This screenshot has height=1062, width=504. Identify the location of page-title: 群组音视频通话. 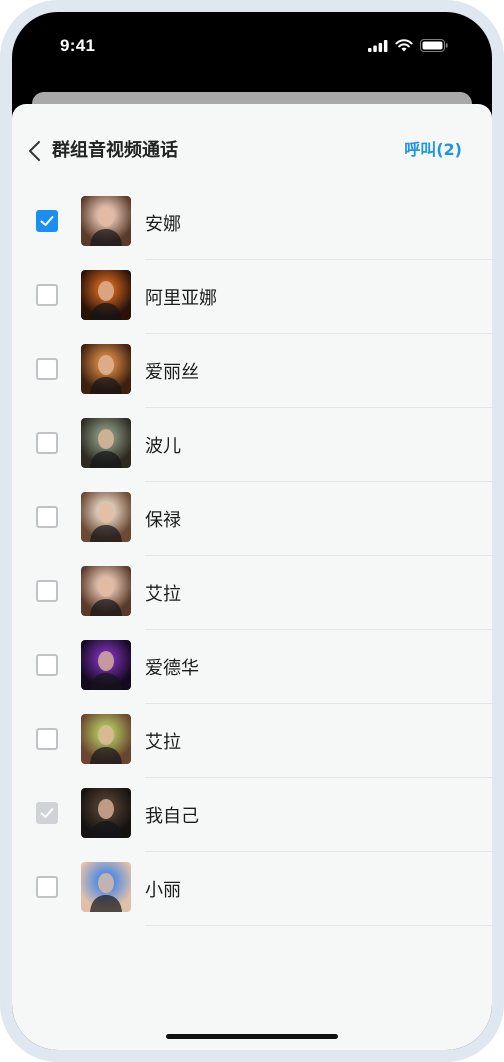
(115, 150).